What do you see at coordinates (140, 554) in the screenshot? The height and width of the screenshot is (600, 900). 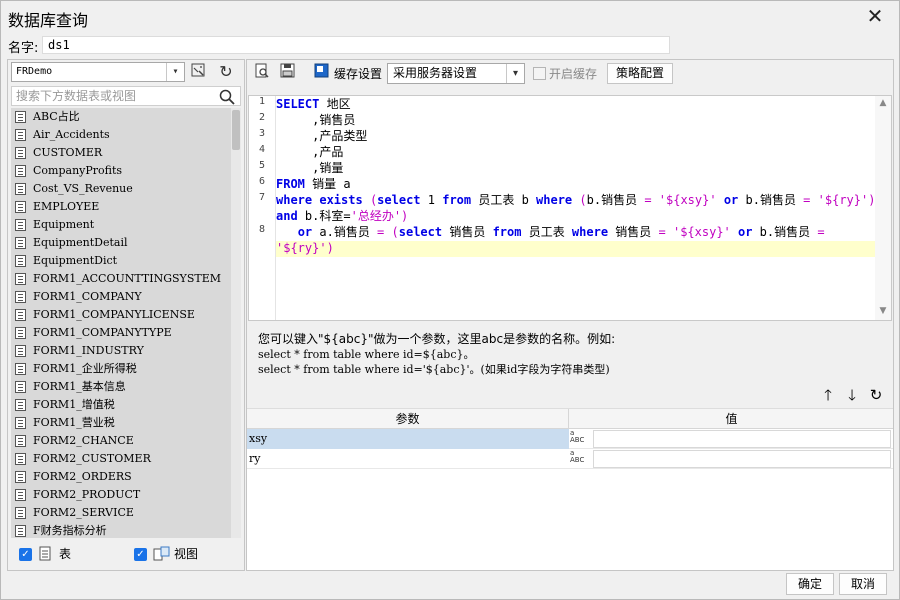 I see `view-checkbox: ✓` at bounding box center [140, 554].